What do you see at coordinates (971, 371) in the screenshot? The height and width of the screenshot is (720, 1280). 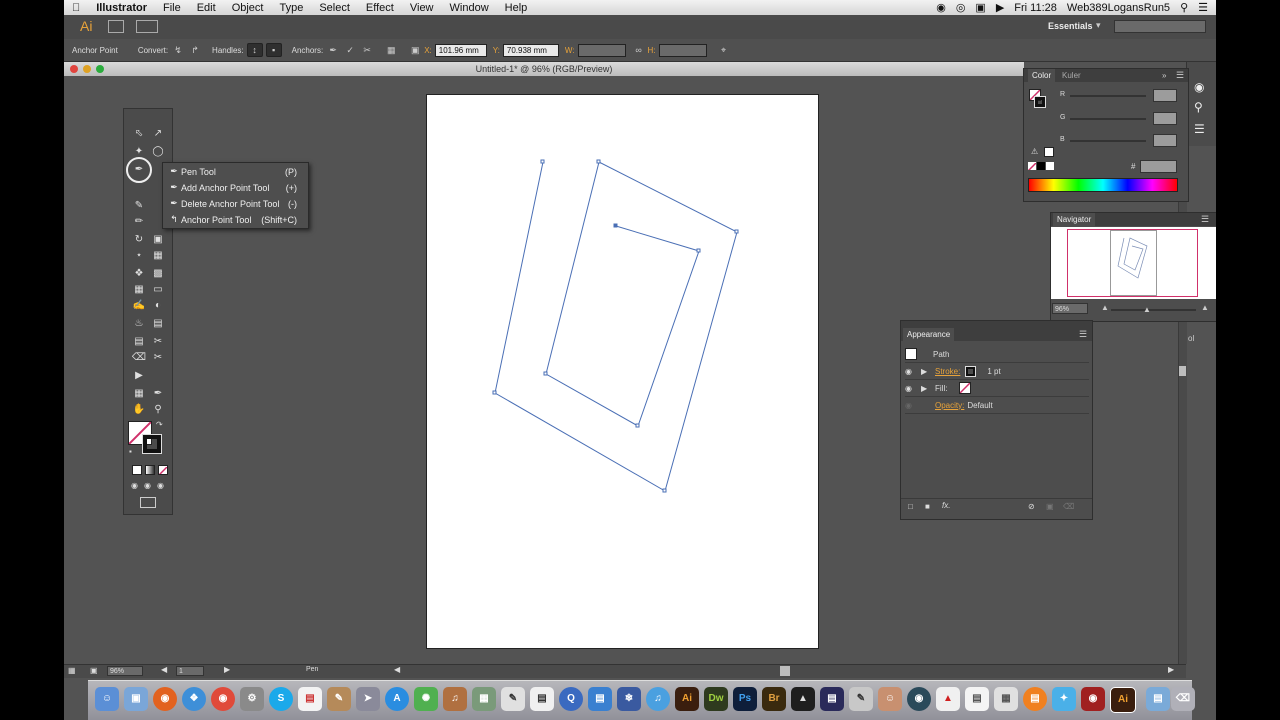 I see `stroke-color-swatch` at bounding box center [971, 371].